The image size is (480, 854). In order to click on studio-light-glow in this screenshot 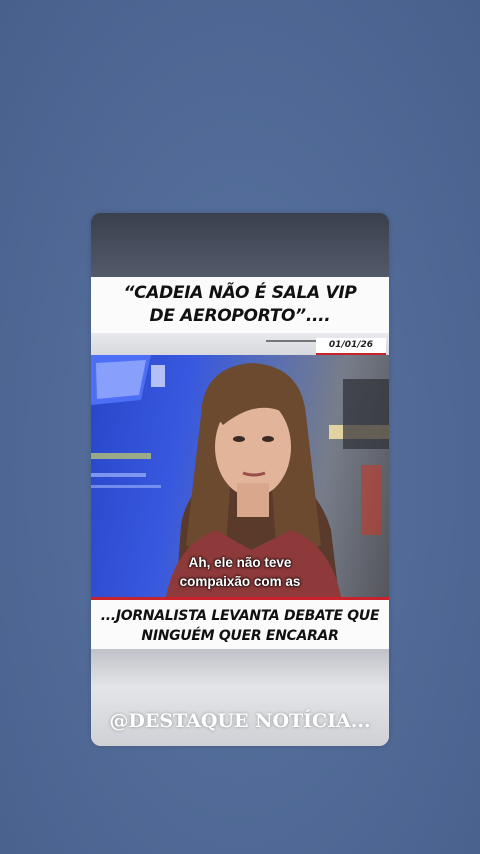, I will do `click(121, 379)`.